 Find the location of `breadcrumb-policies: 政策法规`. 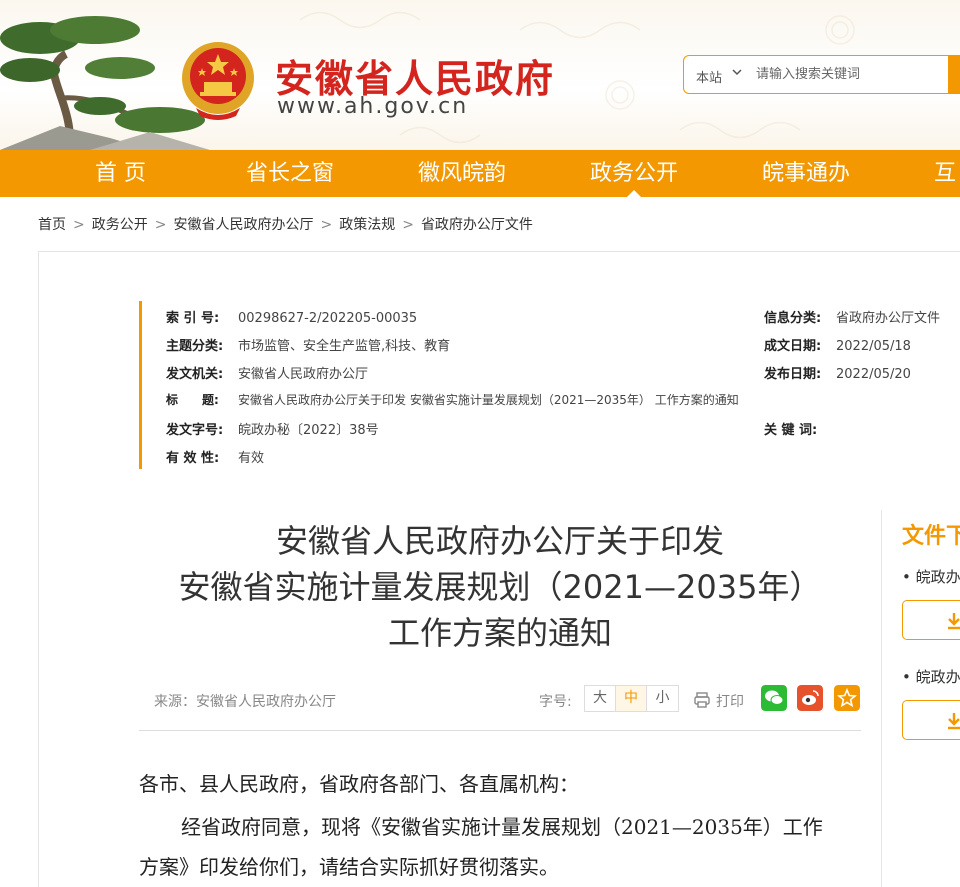

breadcrumb-policies: 政策法规 is located at coordinates (367, 224).